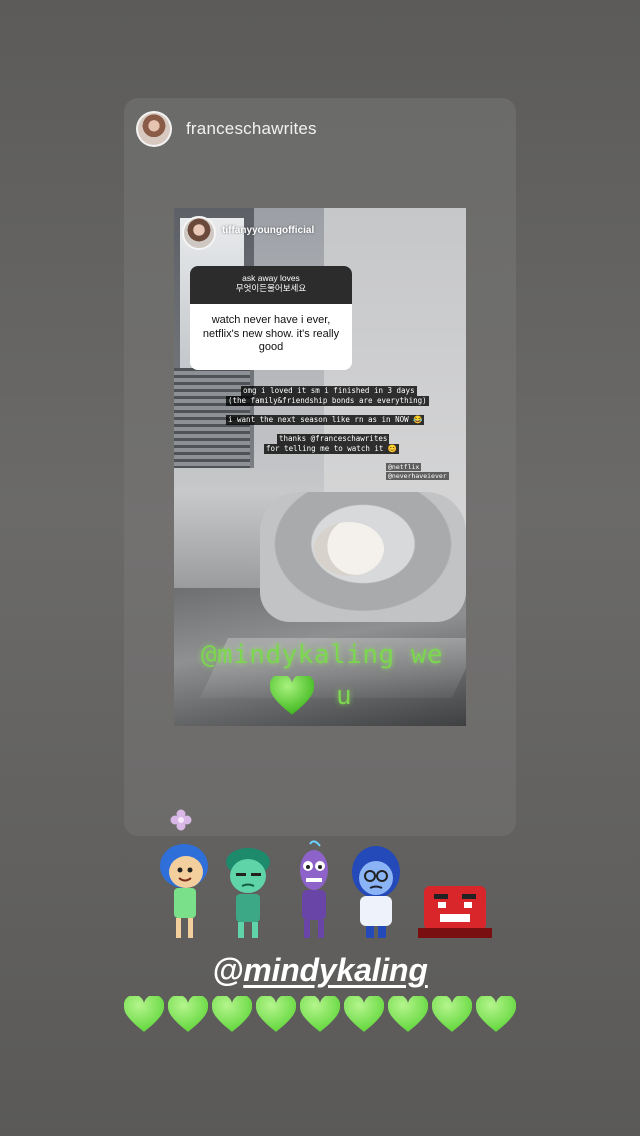  What do you see at coordinates (251, 129) in the screenshot?
I see `story-username: franceschawrites` at bounding box center [251, 129].